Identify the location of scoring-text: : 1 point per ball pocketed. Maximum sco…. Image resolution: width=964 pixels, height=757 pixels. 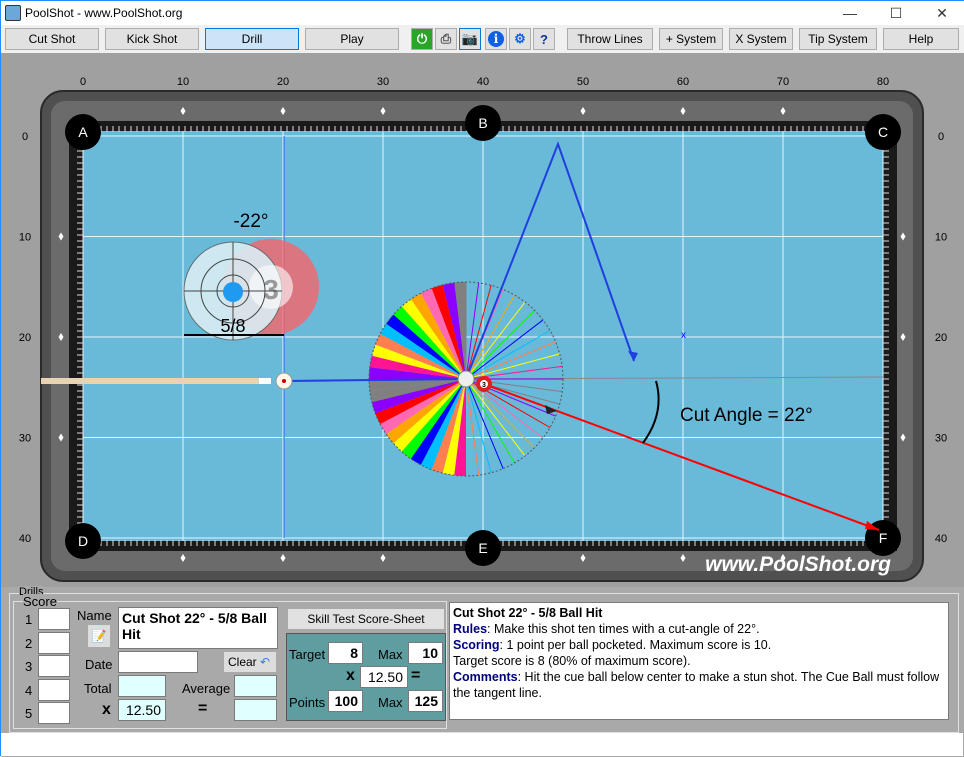
(635, 645).